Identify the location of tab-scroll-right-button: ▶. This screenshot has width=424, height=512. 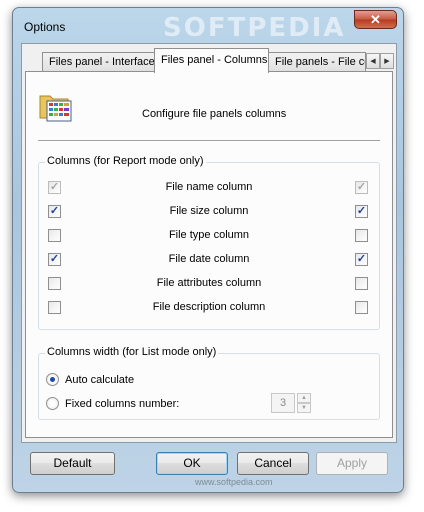
(387, 61).